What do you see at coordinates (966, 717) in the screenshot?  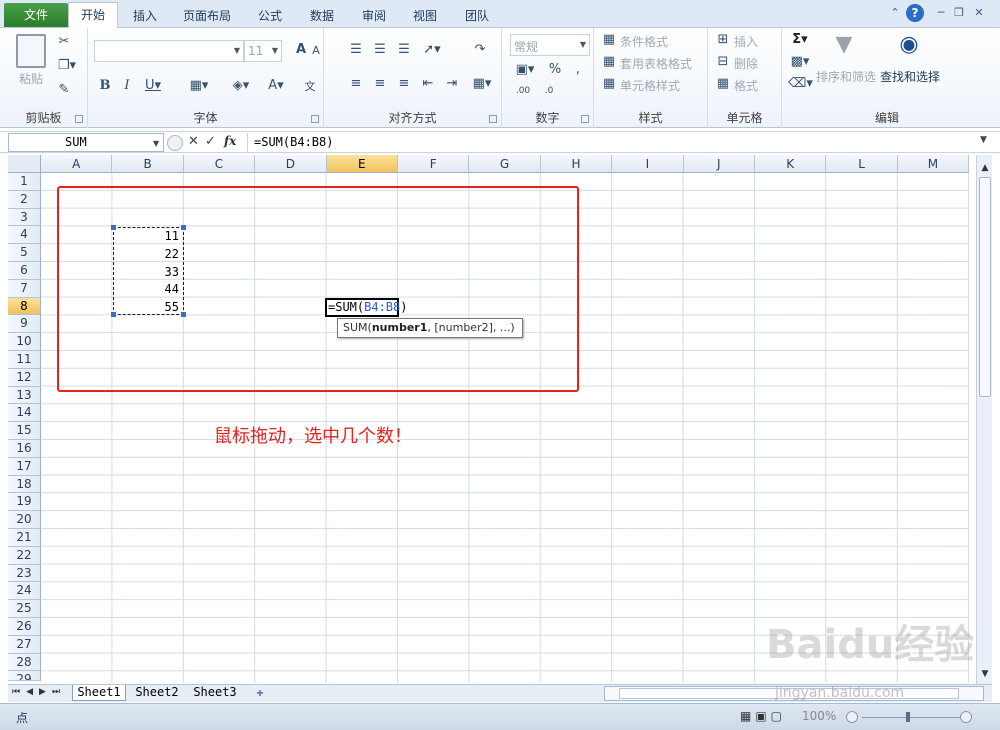 I see `zoom-in-icon` at bounding box center [966, 717].